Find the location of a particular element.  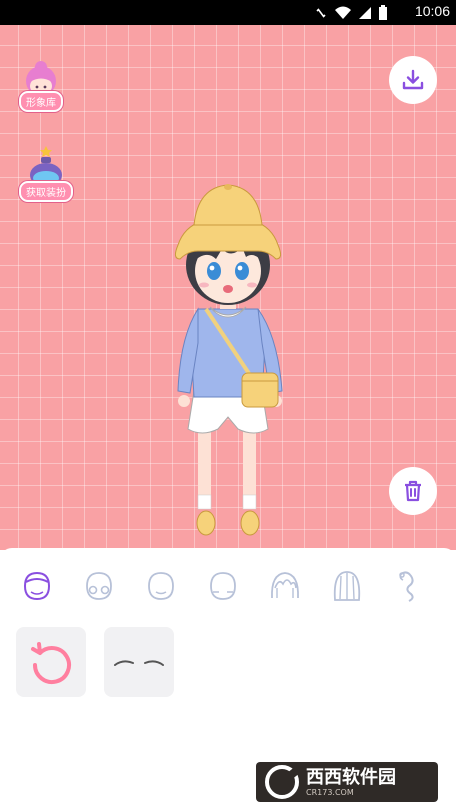

tab-hair-accessory is located at coordinates (409, 586).